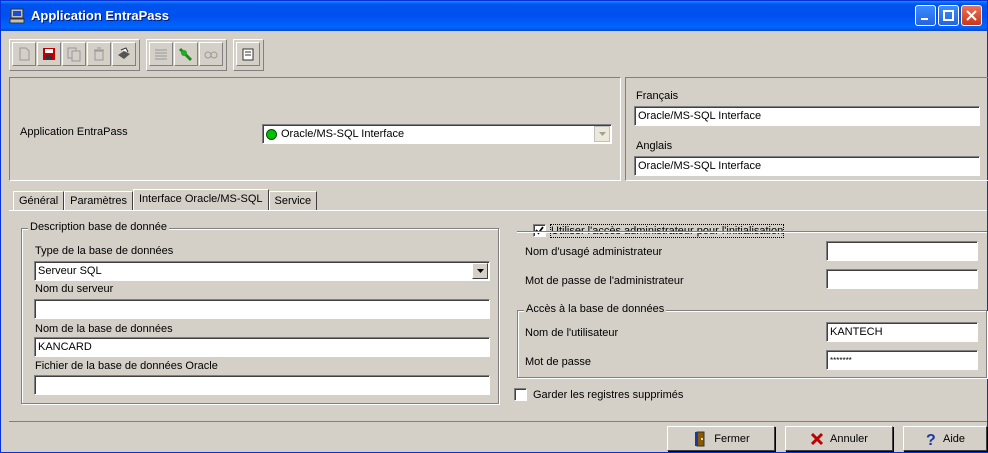 This screenshot has width=988, height=453. I want to click on close-button: Fermer, so click(721, 438).